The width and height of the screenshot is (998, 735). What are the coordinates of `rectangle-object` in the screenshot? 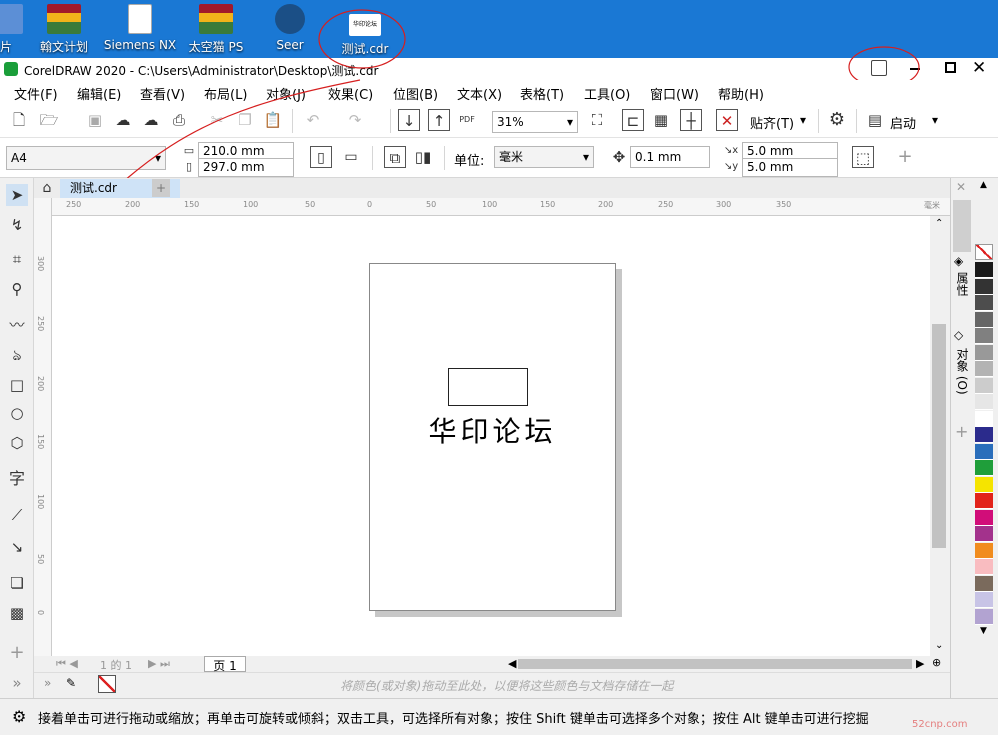 It's located at (488, 387).